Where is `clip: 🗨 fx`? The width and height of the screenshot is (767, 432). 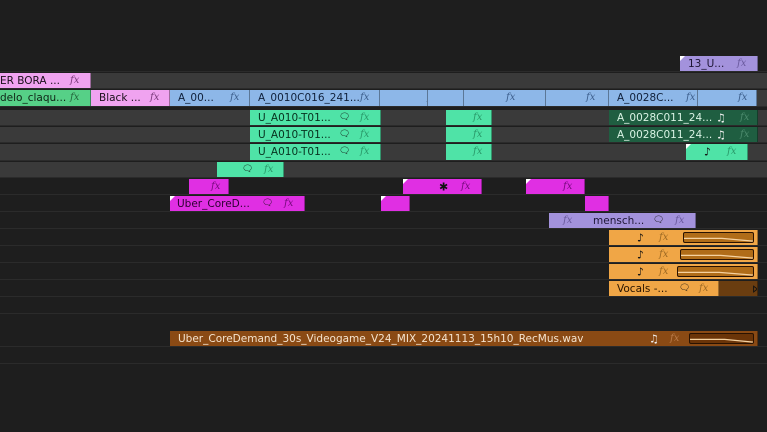
clip: 🗨 fx is located at coordinates (250, 169).